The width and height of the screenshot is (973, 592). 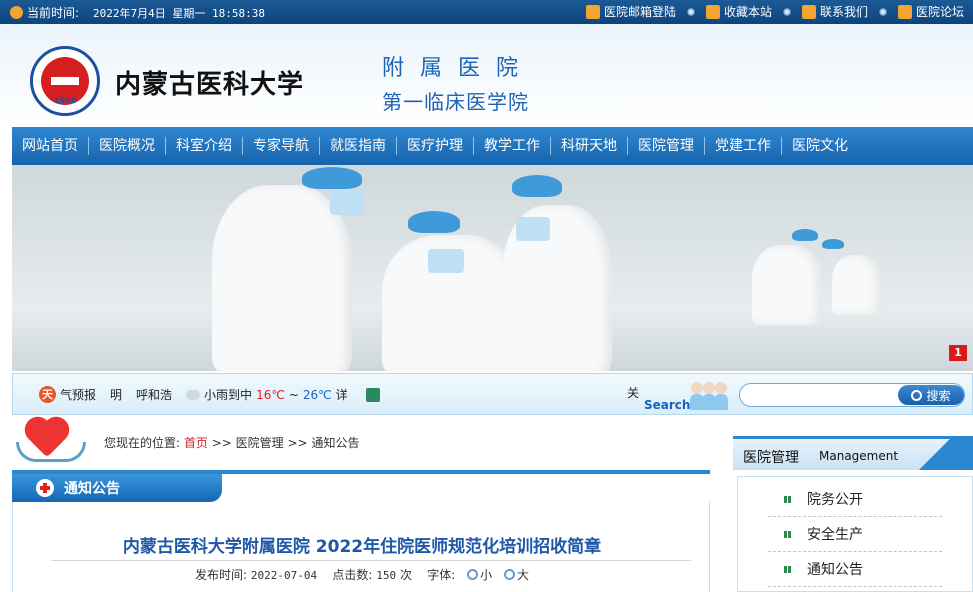 I want to click on sidebar-item-affairs: 院务公开, so click(x=855, y=499).